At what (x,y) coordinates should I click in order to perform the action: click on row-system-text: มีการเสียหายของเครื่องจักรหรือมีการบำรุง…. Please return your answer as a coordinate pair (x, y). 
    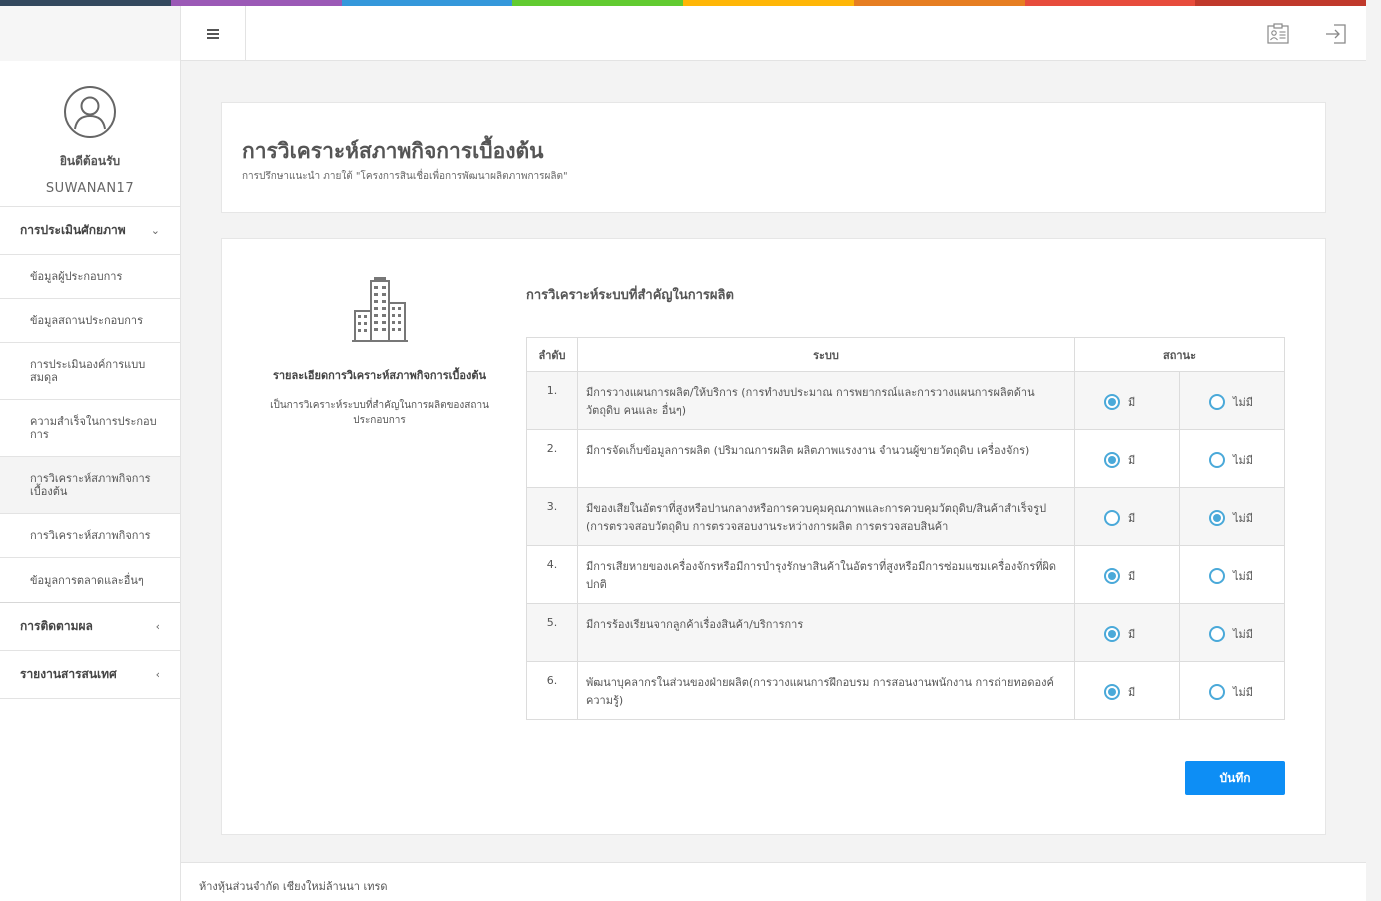
    Looking at the image, I should click on (826, 574).